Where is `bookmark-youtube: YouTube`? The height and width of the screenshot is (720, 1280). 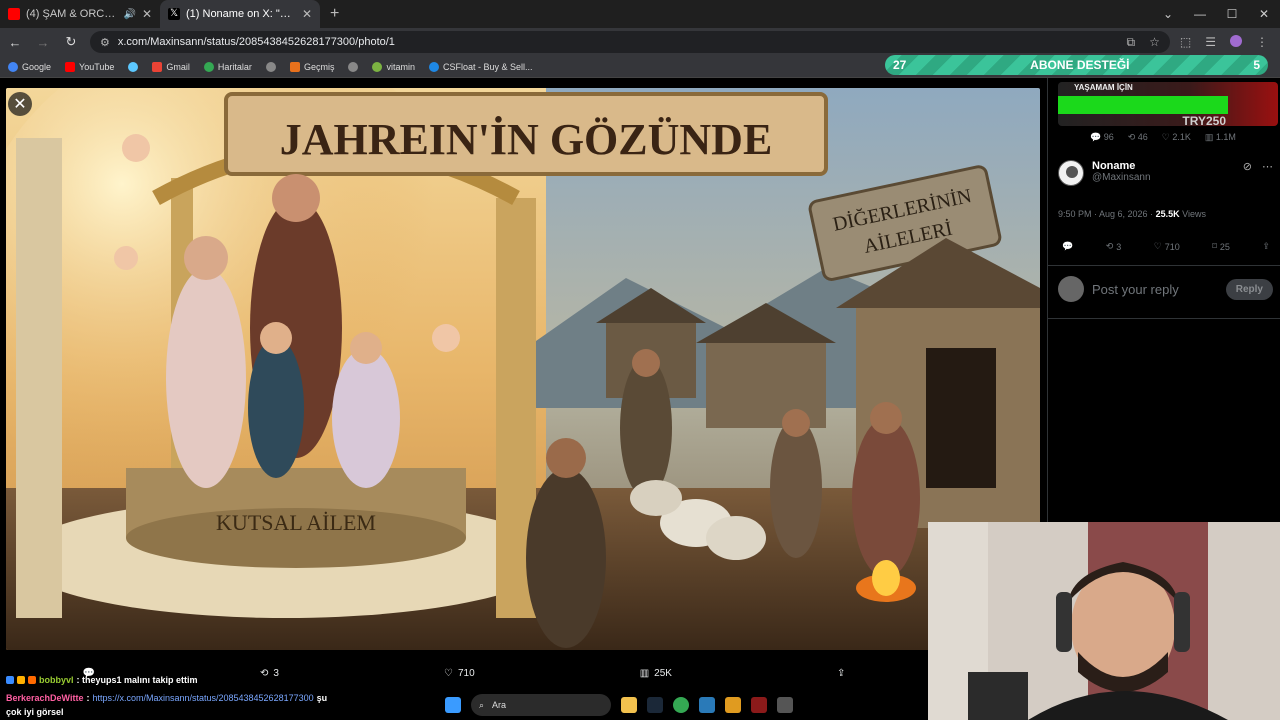 bookmark-youtube: YouTube is located at coordinates (89, 66).